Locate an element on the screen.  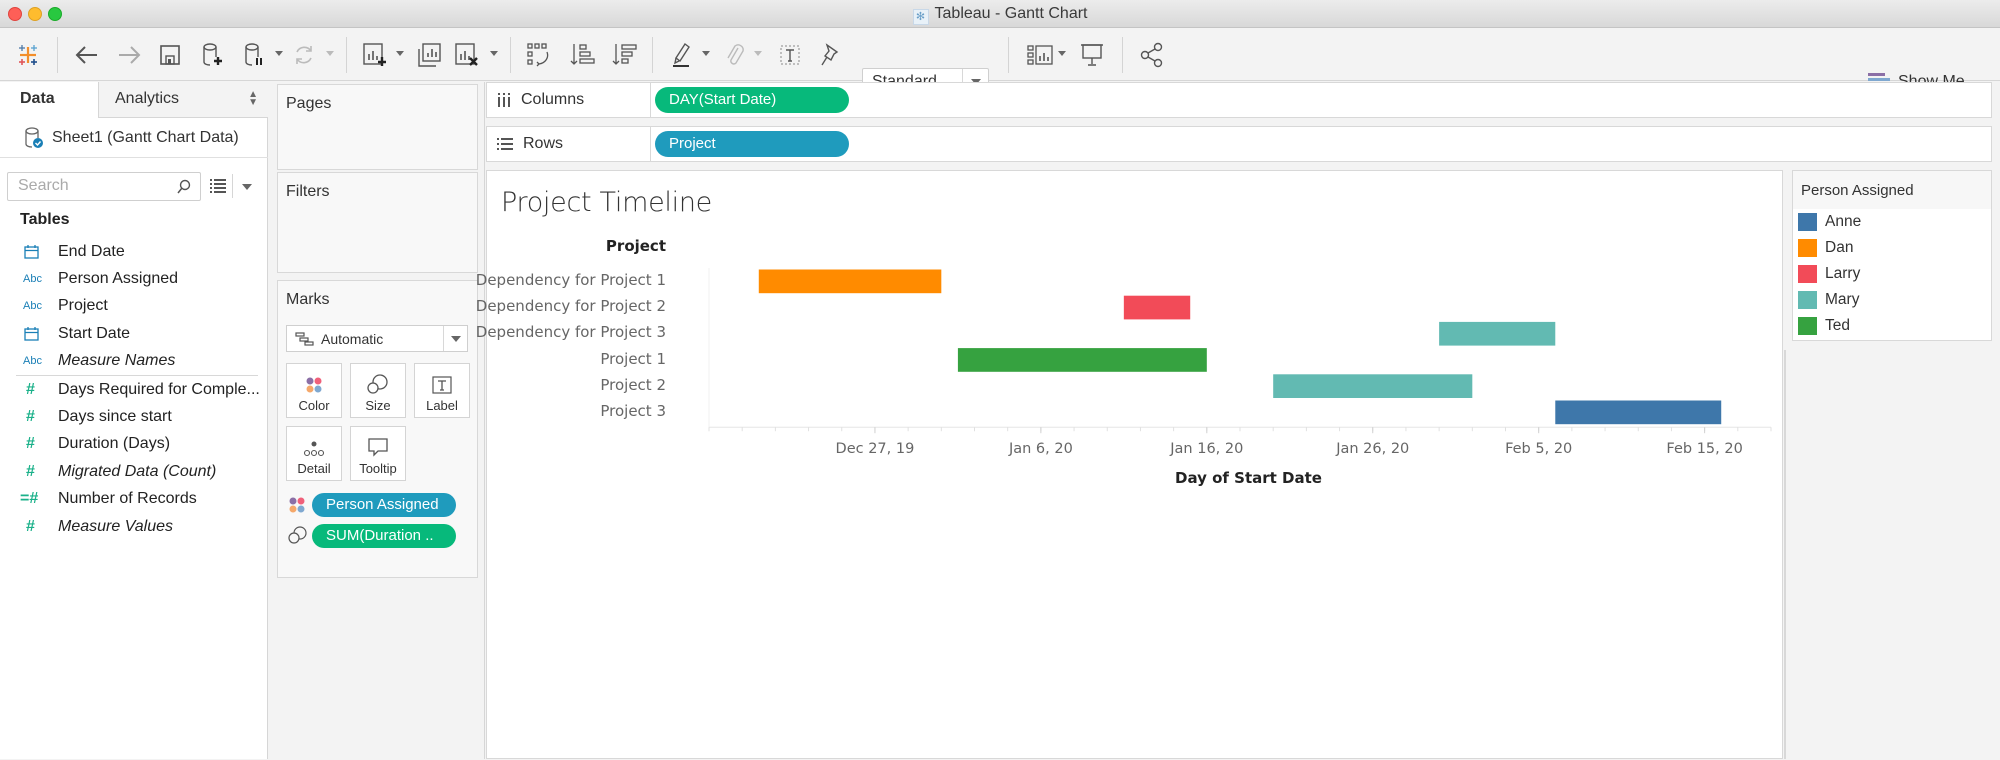
pause-auto-updates-icon is located at coordinates (254, 55).